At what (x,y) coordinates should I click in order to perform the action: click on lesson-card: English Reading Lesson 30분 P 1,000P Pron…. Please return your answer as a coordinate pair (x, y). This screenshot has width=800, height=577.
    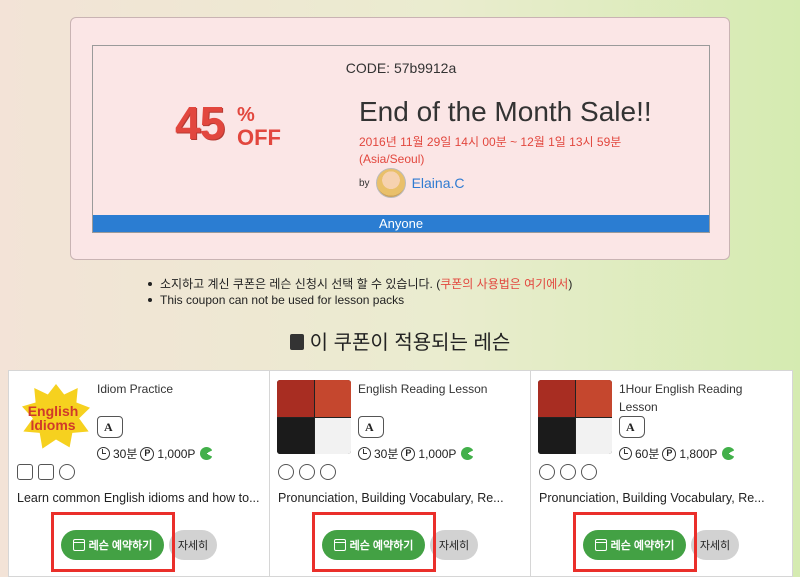
    Looking at the image, I should click on (400, 473).